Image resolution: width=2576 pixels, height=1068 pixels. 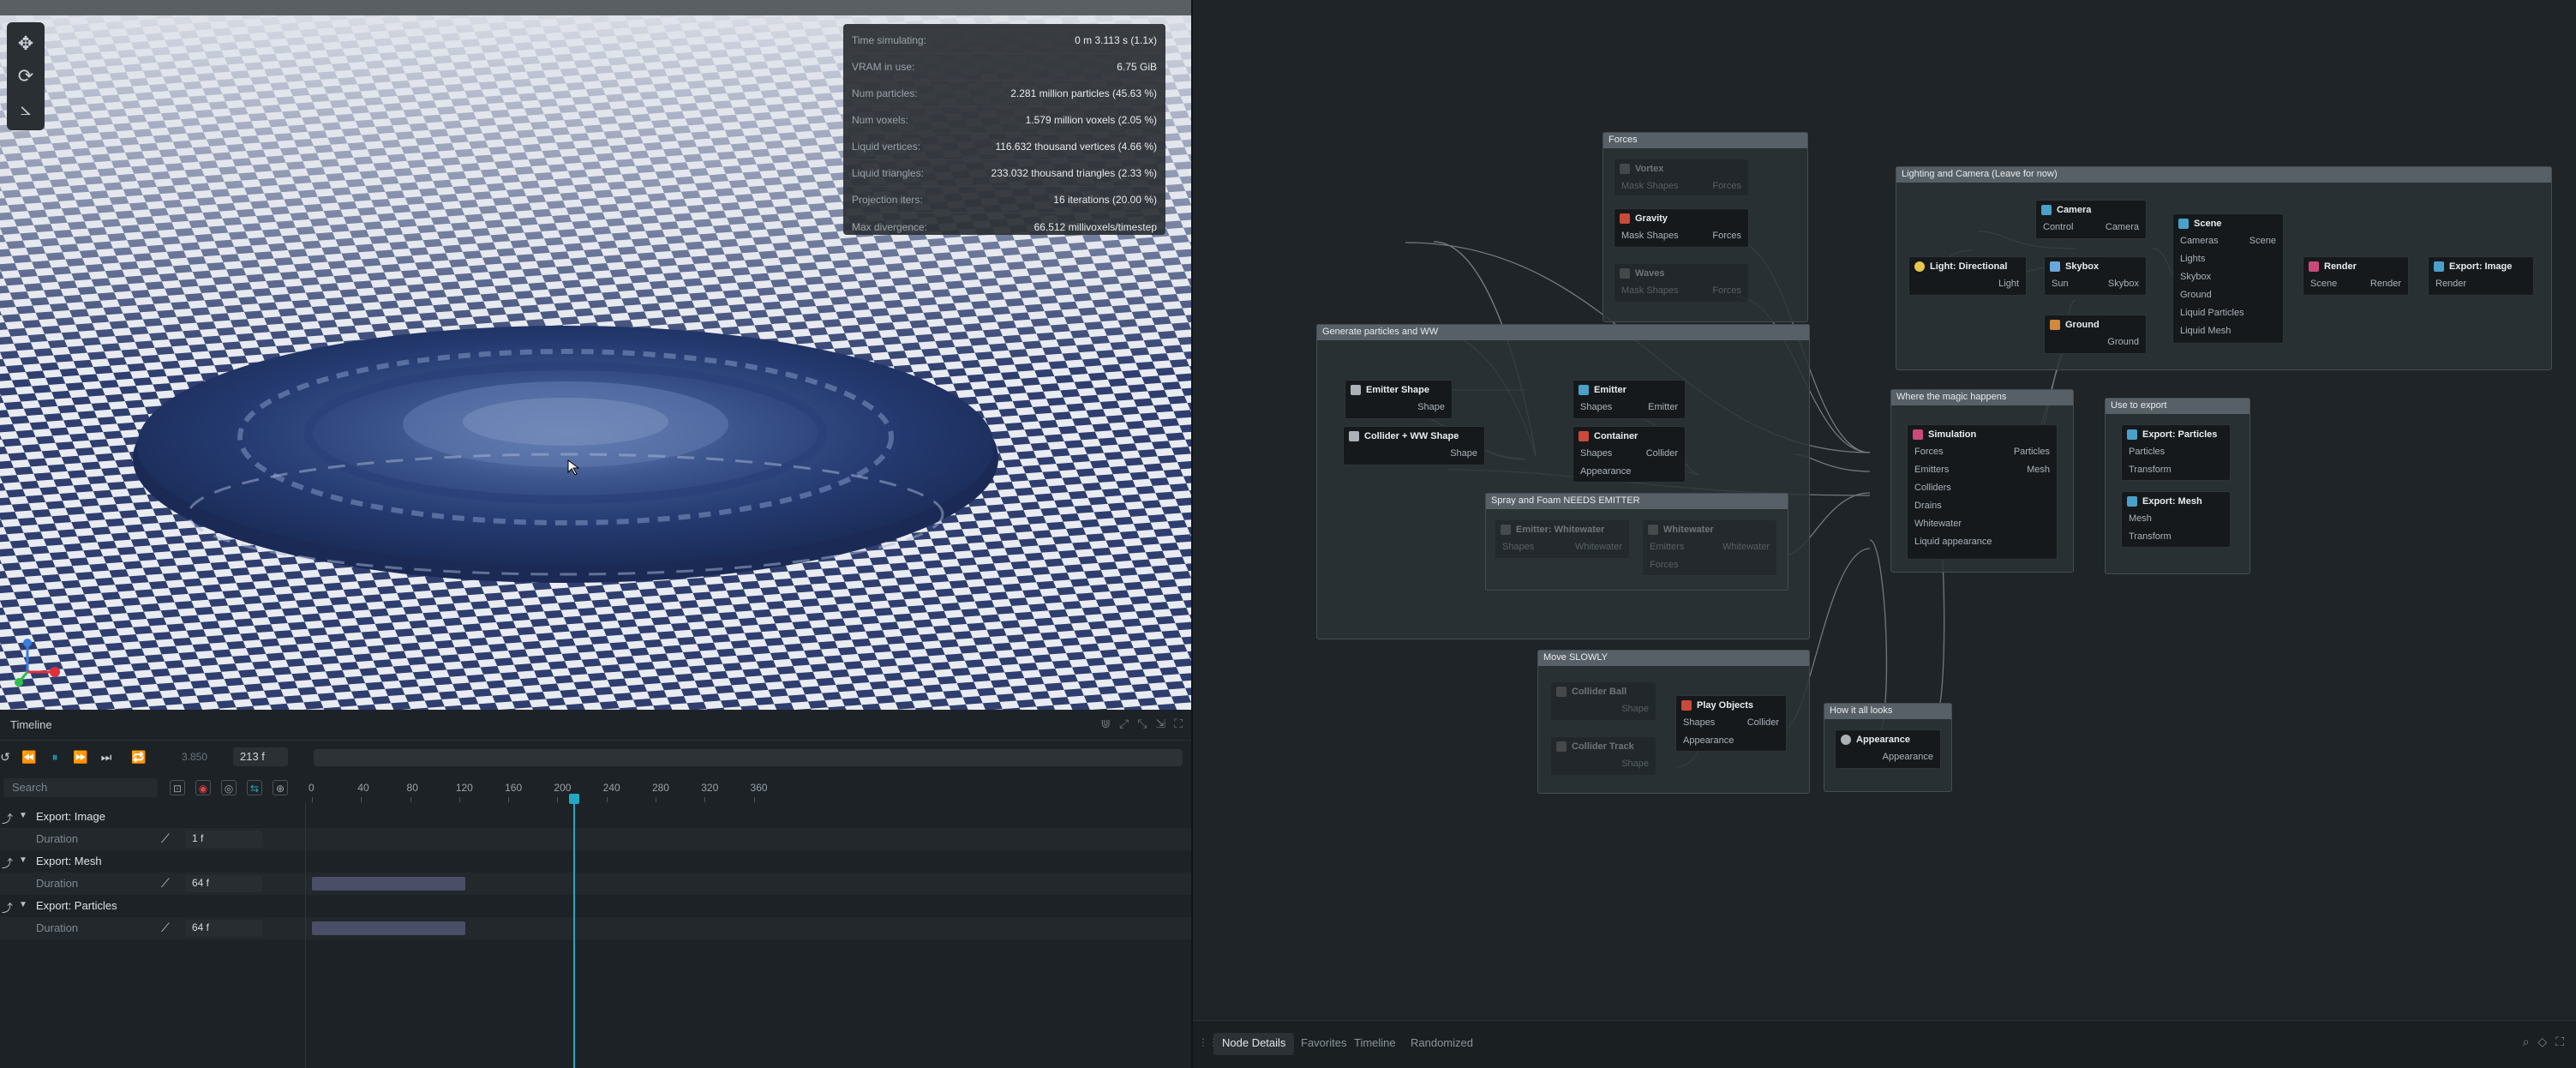 I want to click on timeline-ruler: 0 40 80 120 160 200 240 280 320 360, so click(x=750, y=790).